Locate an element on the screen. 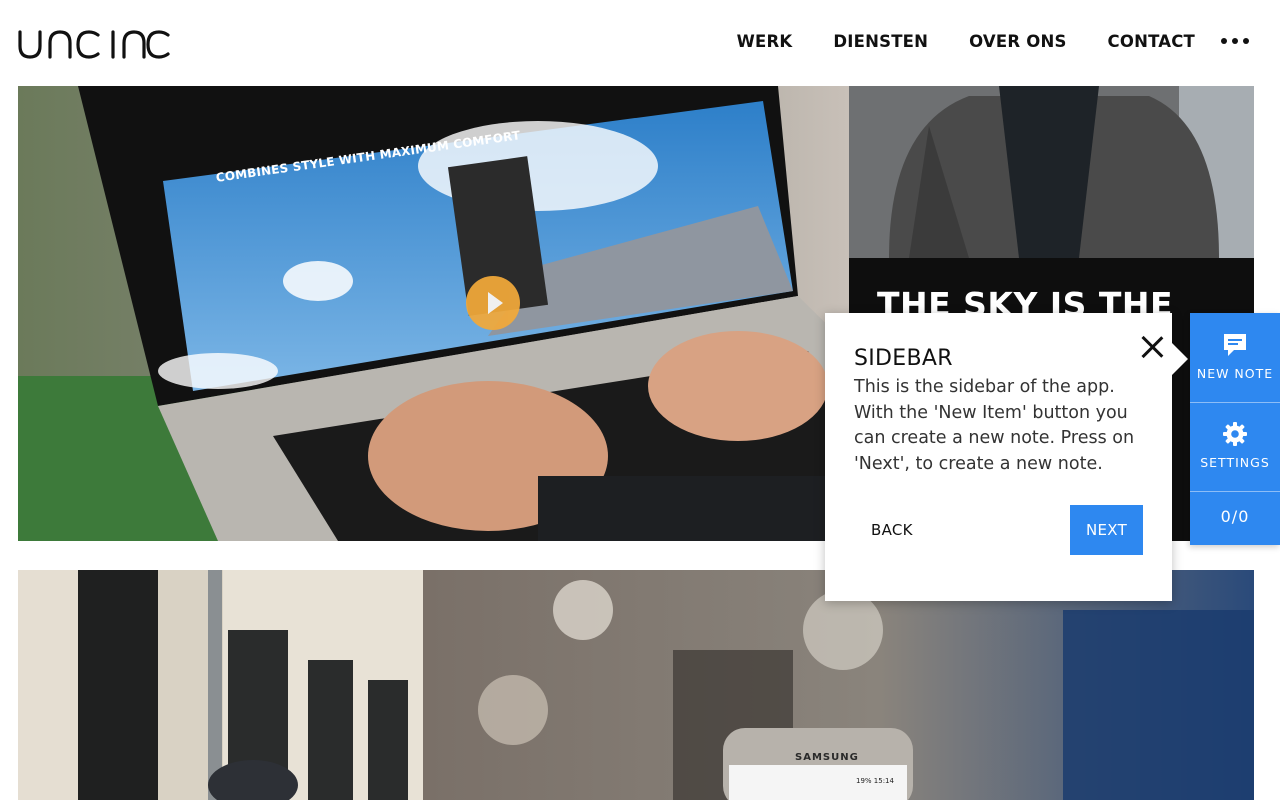 The height and width of the screenshot is (800, 1280). next-button: NEXT is located at coordinates (1106, 530).